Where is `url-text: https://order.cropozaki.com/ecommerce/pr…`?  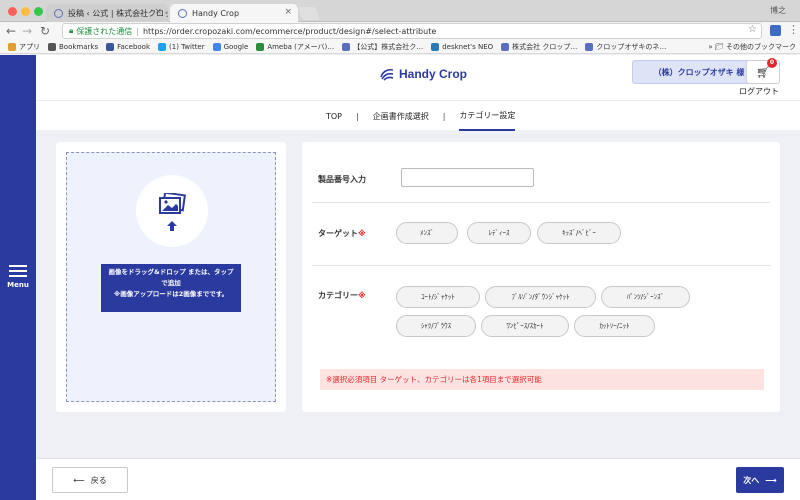
url-text: https://order.cropozaki.com/ecommerce/pr… is located at coordinates (289, 31).